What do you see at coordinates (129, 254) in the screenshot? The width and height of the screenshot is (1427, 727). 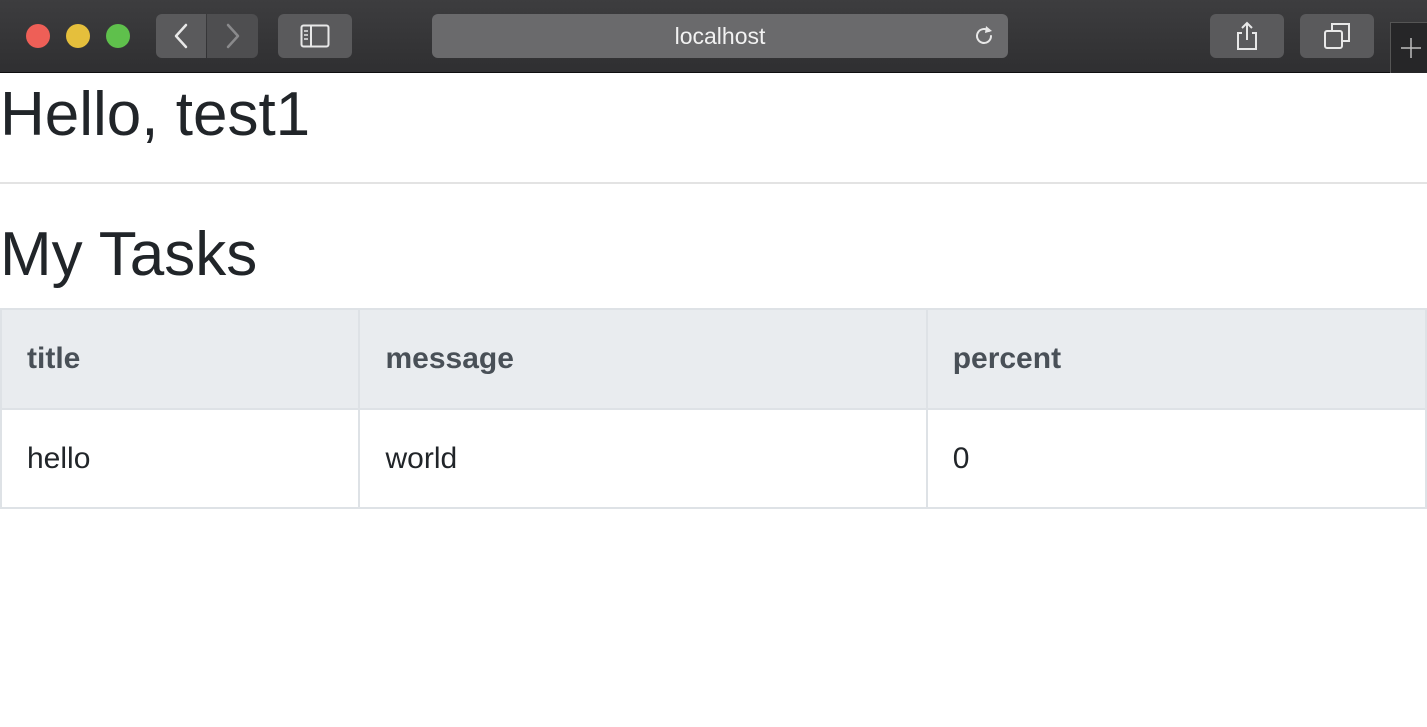 I see `tasks-heading: My Tasks` at bounding box center [129, 254].